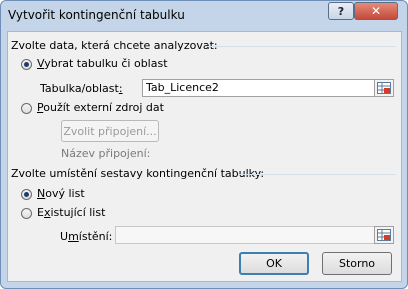 The width and height of the screenshot is (408, 289). What do you see at coordinates (26, 213) in the screenshot?
I see `radio-existing-sheet-indicator` at bounding box center [26, 213].